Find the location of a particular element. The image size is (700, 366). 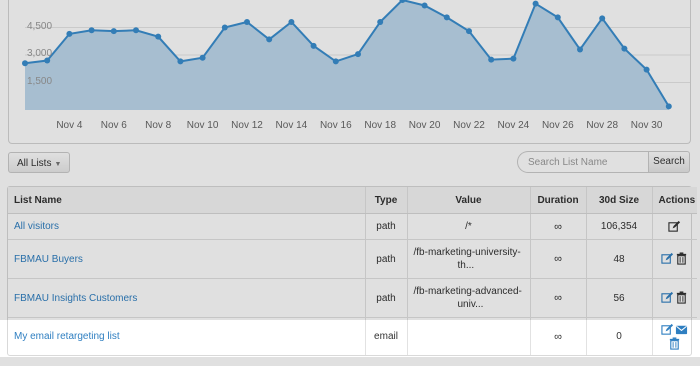

search-group: Search is located at coordinates (603, 162).